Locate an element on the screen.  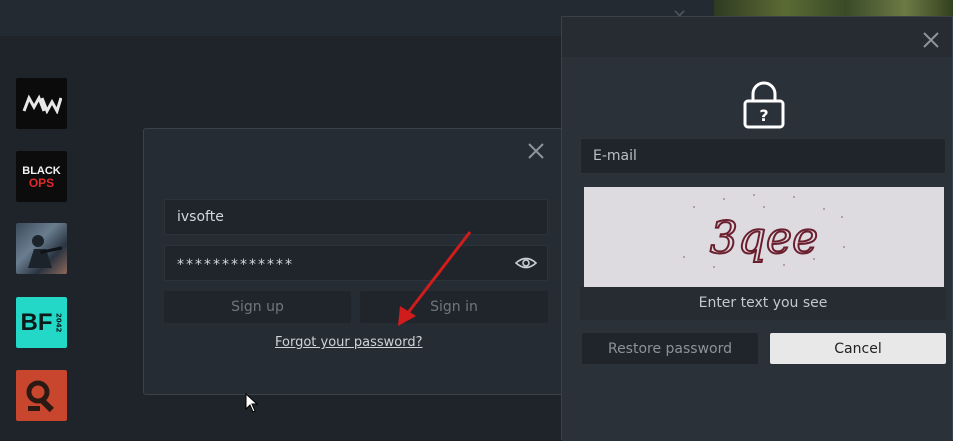
captcha-hint-field: Enter text you see is located at coordinates (763, 303).